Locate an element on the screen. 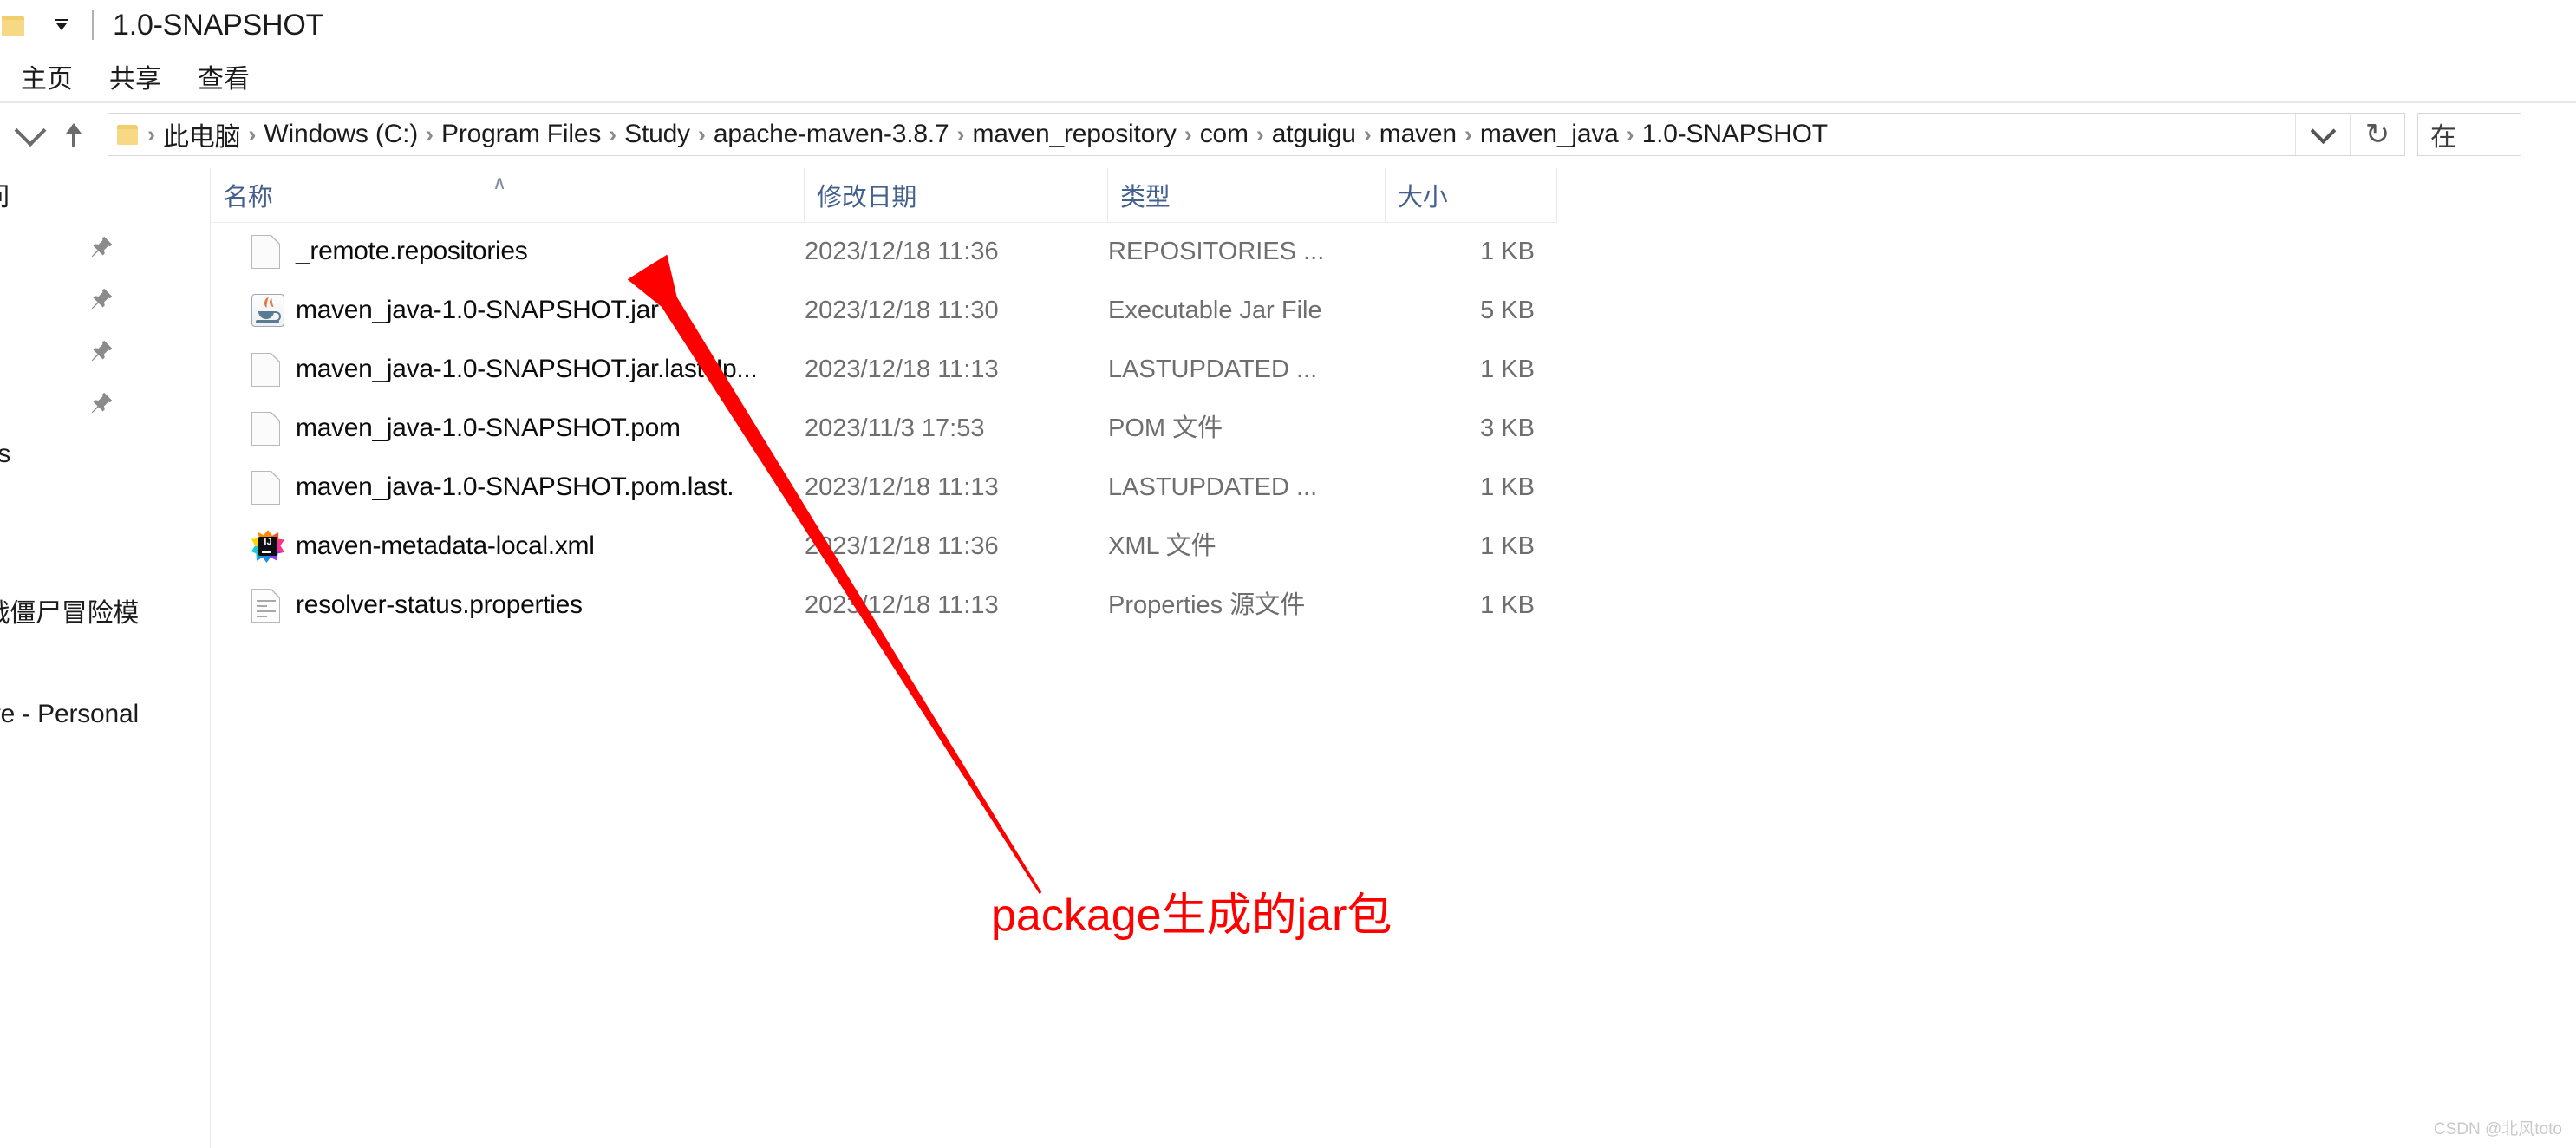 This screenshot has height=1148, width=2576. java-jar-icon is located at coordinates (267, 311).